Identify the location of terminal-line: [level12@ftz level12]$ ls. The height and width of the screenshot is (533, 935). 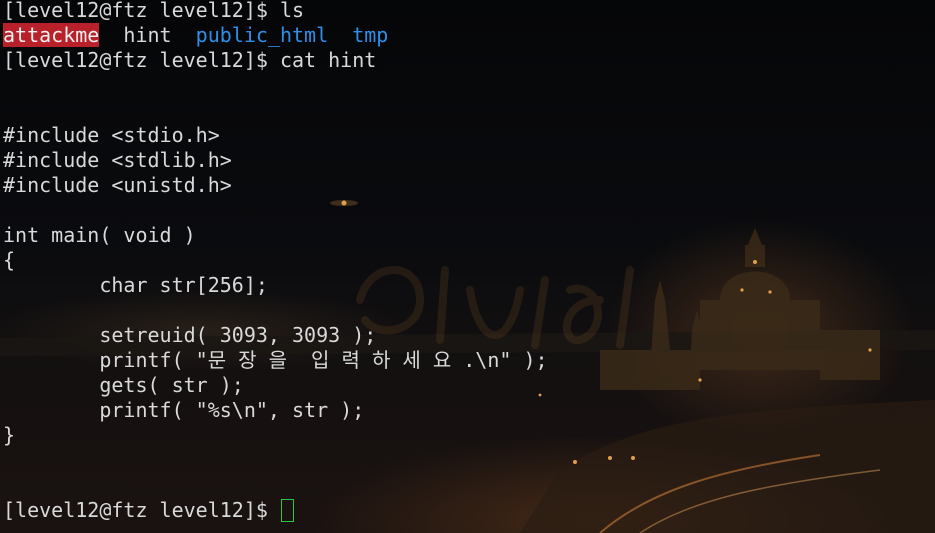
(275, 11).